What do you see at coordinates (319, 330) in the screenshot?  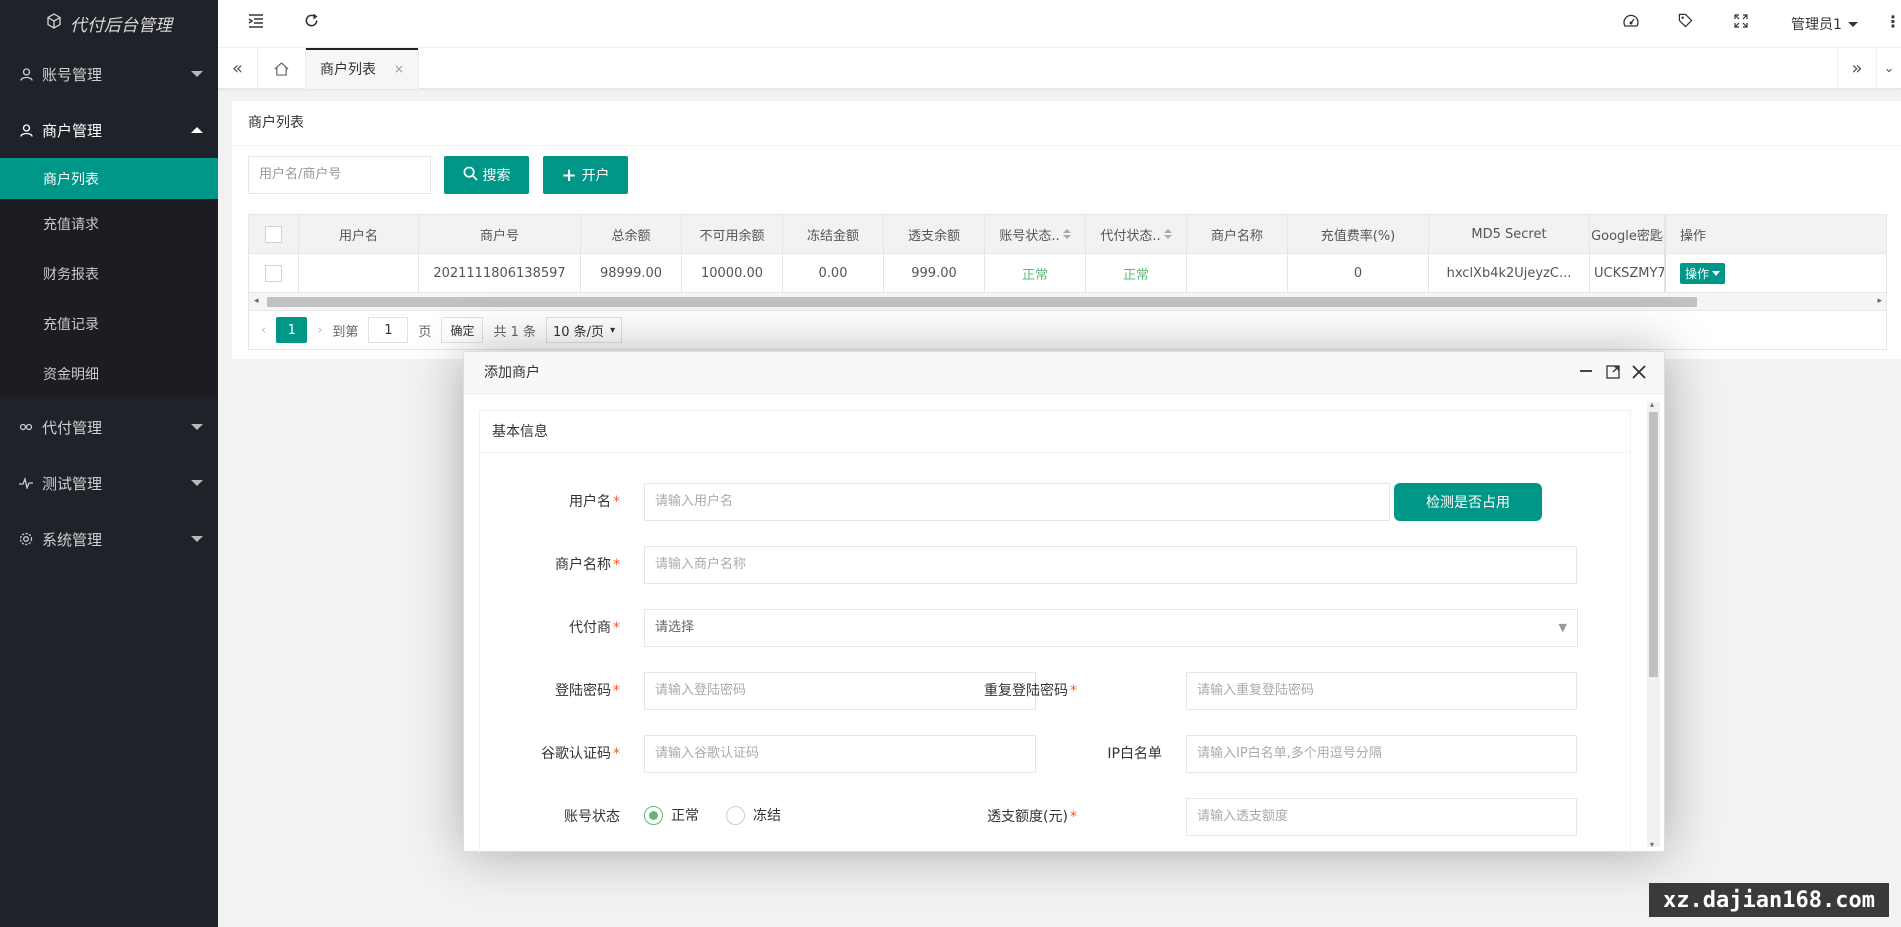 I see `next-page-icon: ›` at bounding box center [319, 330].